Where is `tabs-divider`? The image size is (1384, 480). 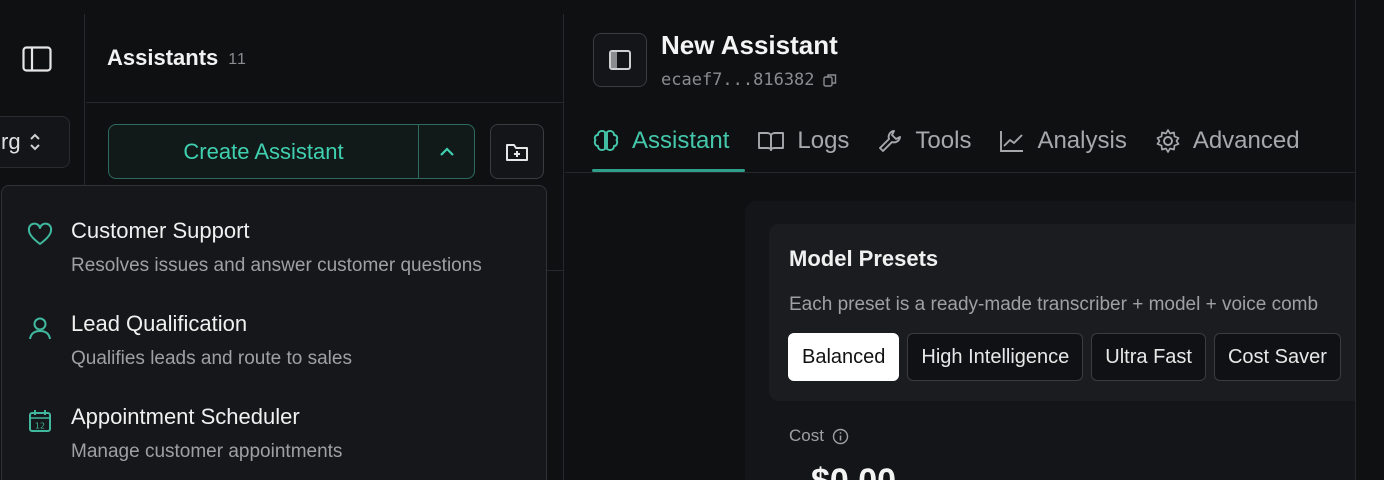 tabs-divider is located at coordinates (960, 172).